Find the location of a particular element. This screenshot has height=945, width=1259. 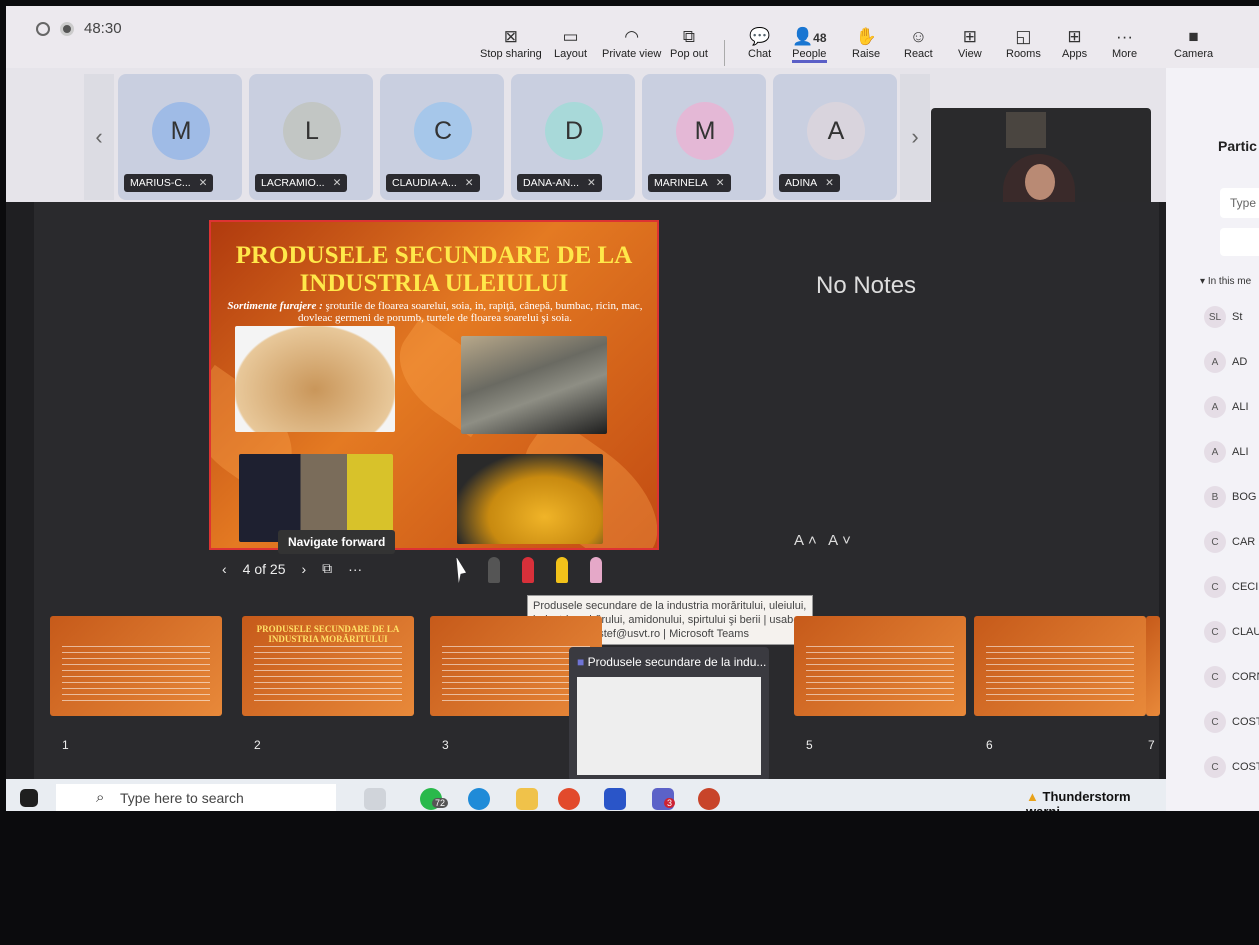

camera-button: ■ Camera is located at coordinates (1193, 43).